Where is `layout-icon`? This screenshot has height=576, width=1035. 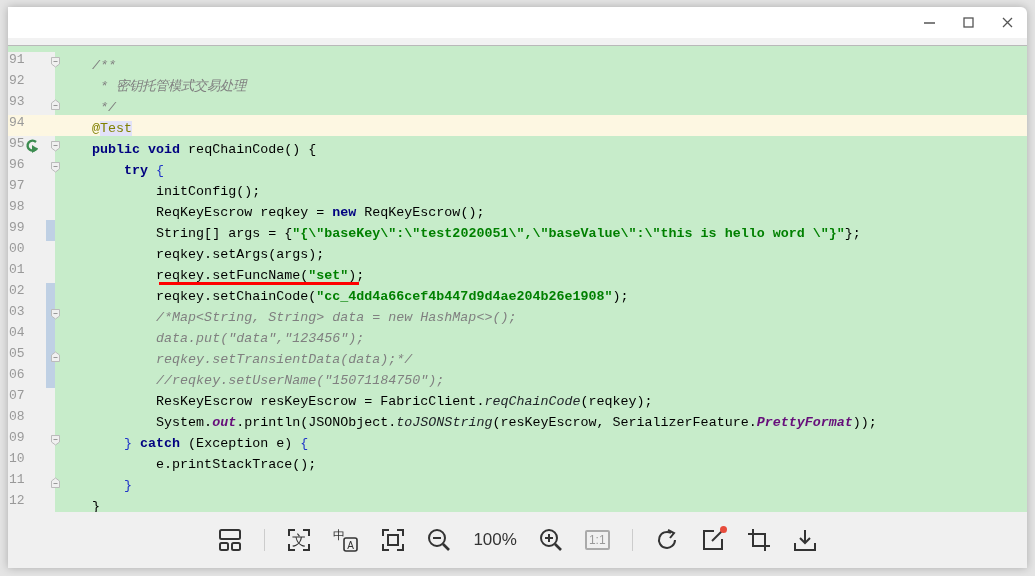 layout-icon is located at coordinates (230, 540).